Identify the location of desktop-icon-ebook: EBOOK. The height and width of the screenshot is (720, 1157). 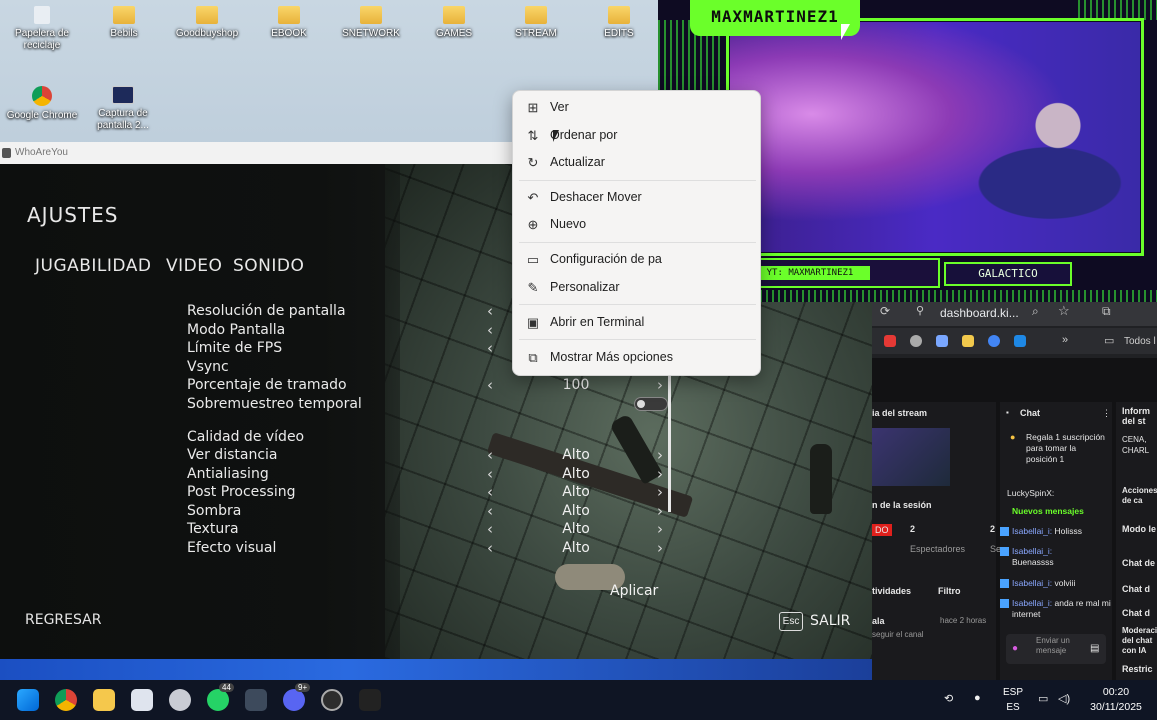
(289, 23).